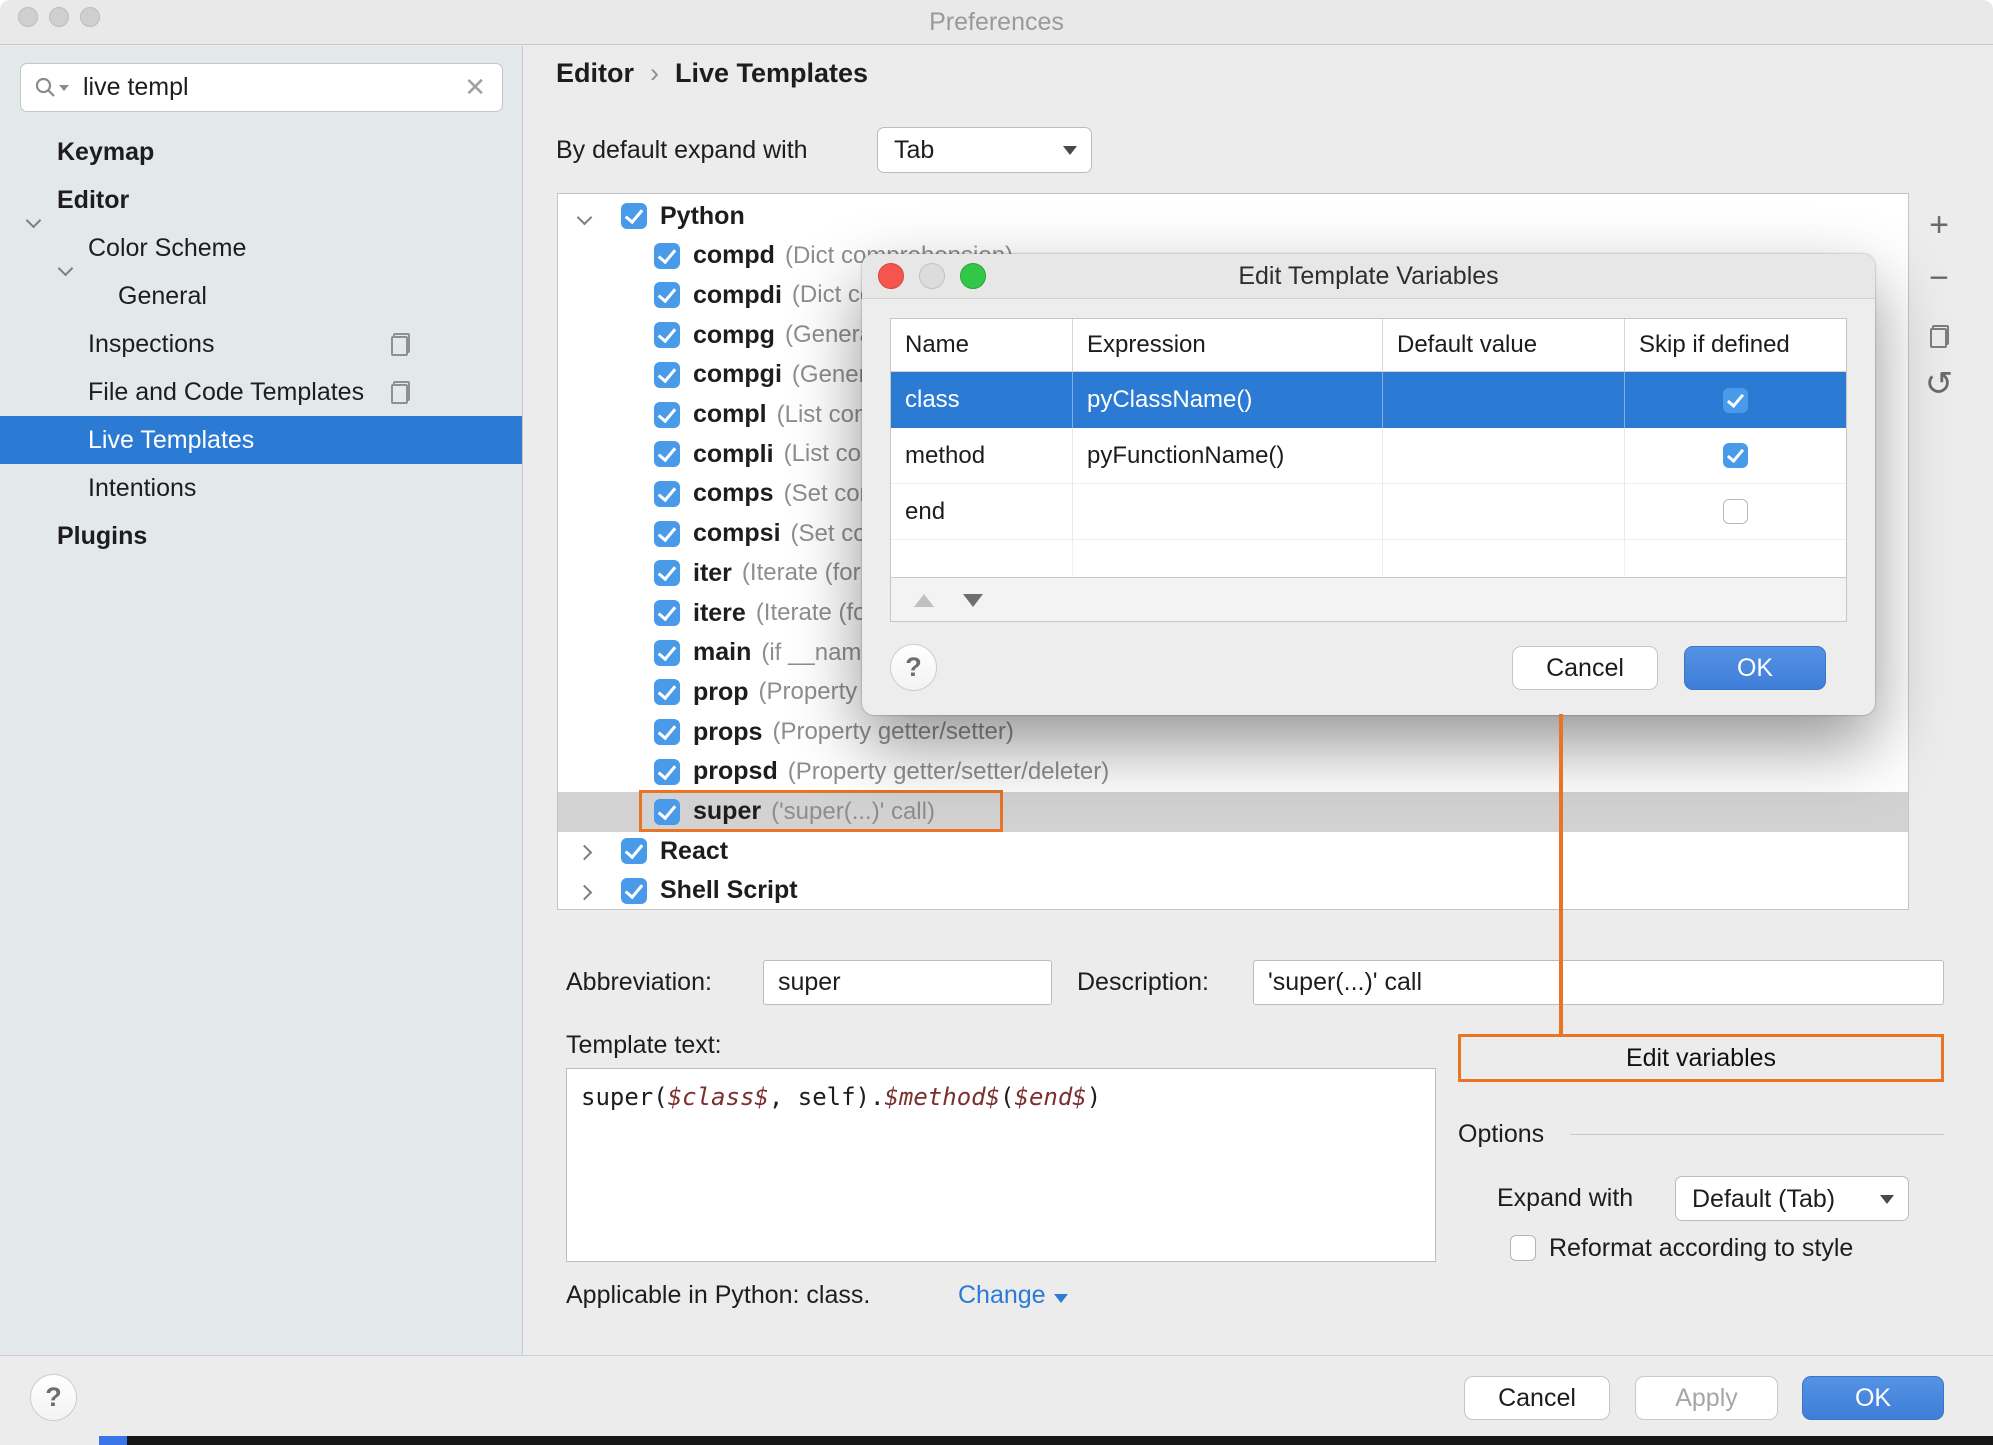 The height and width of the screenshot is (1445, 1993). What do you see at coordinates (273, 87) in the screenshot?
I see `search-input` at bounding box center [273, 87].